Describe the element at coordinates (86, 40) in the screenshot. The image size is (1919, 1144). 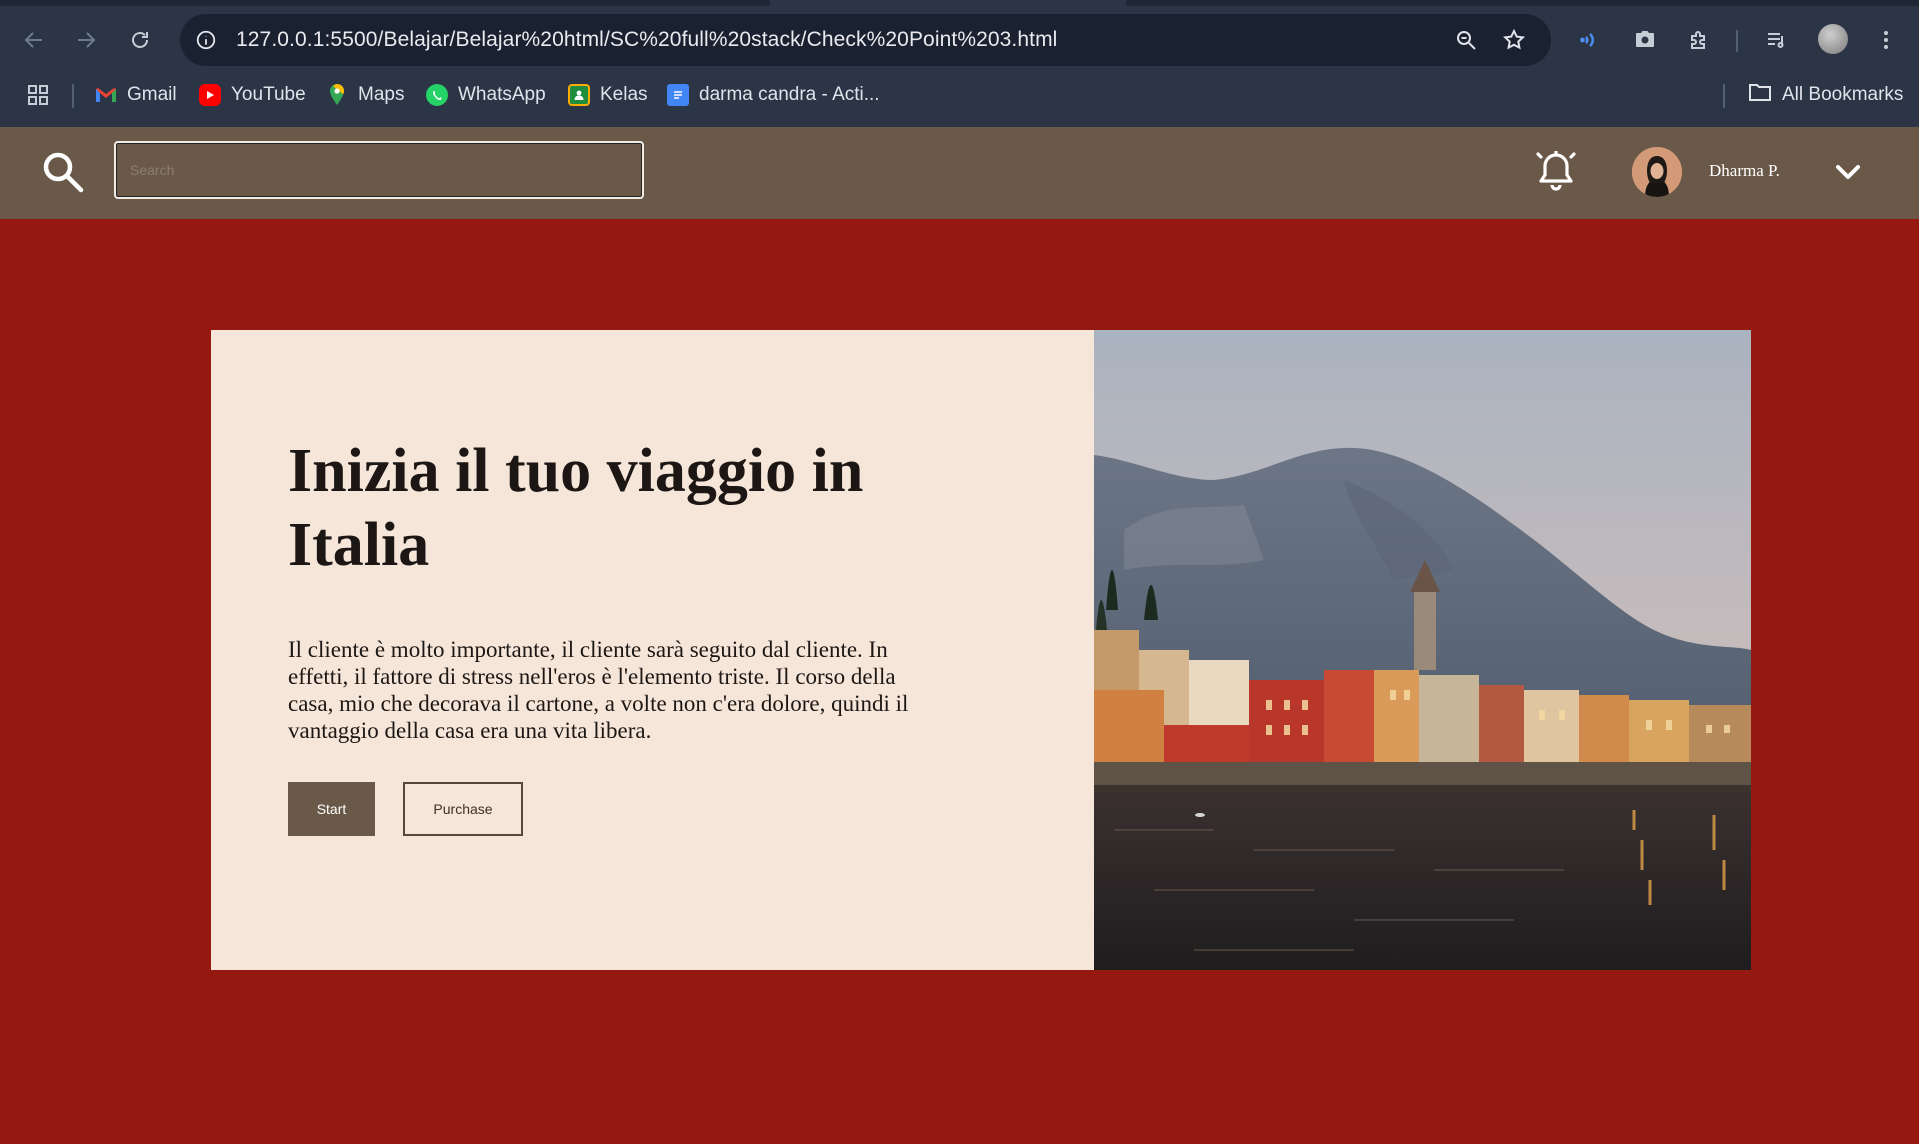
I see `forward-icon` at that location.